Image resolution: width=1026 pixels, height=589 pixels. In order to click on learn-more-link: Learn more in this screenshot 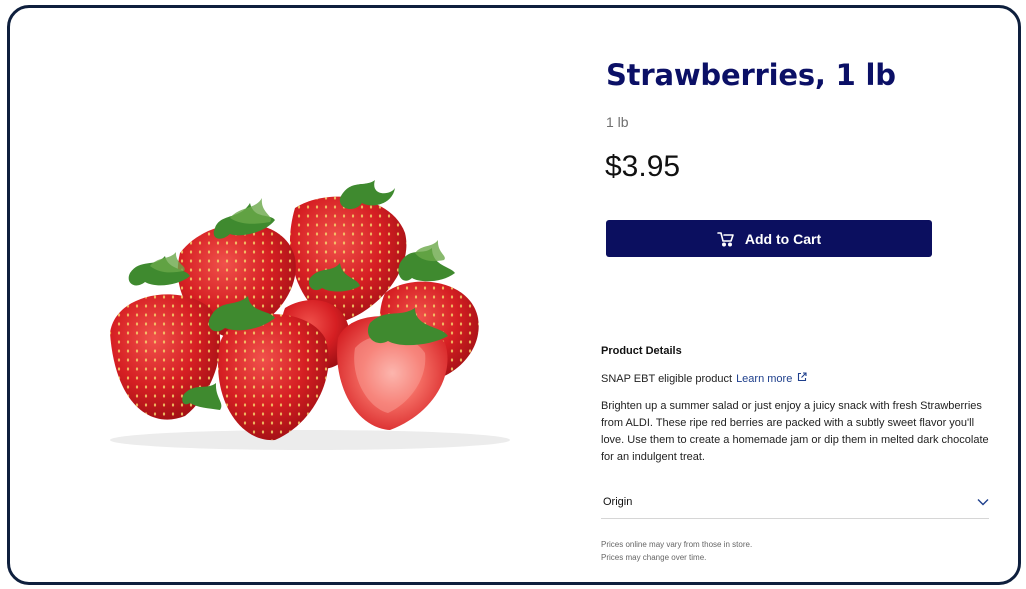, I will do `click(771, 378)`.